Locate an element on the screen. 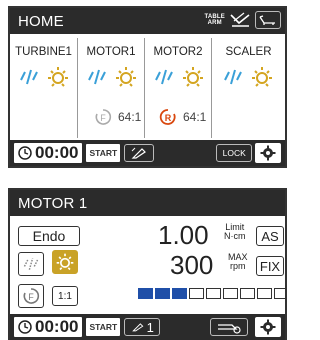 The width and height of the screenshot is (320, 340). fix-button: FIX is located at coordinates (270, 266).